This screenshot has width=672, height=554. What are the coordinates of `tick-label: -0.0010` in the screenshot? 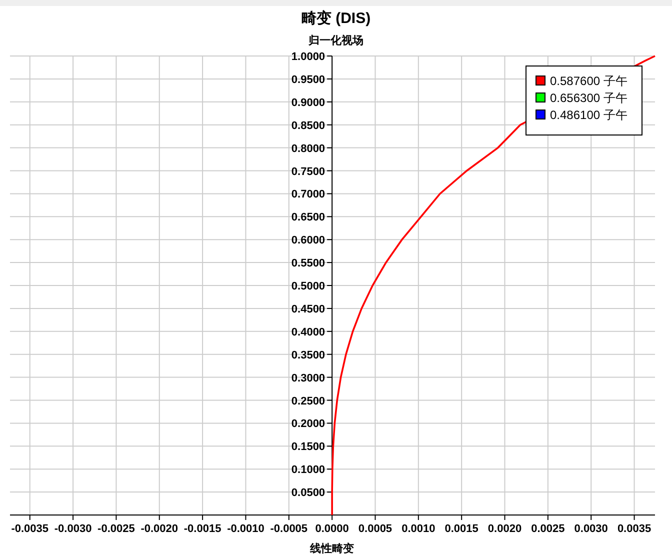 It's located at (245, 529).